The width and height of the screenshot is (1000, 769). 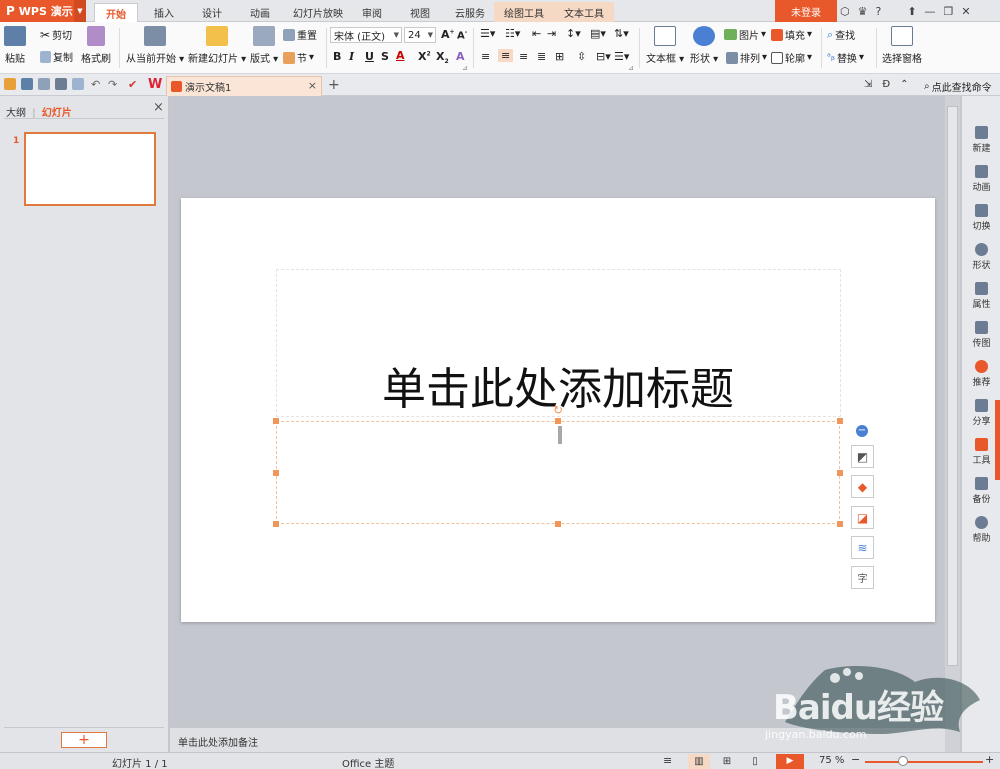 What do you see at coordinates (95, 84) in the screenshot?
I see `undo-icon: ↶` at bounding box center [95, 84].